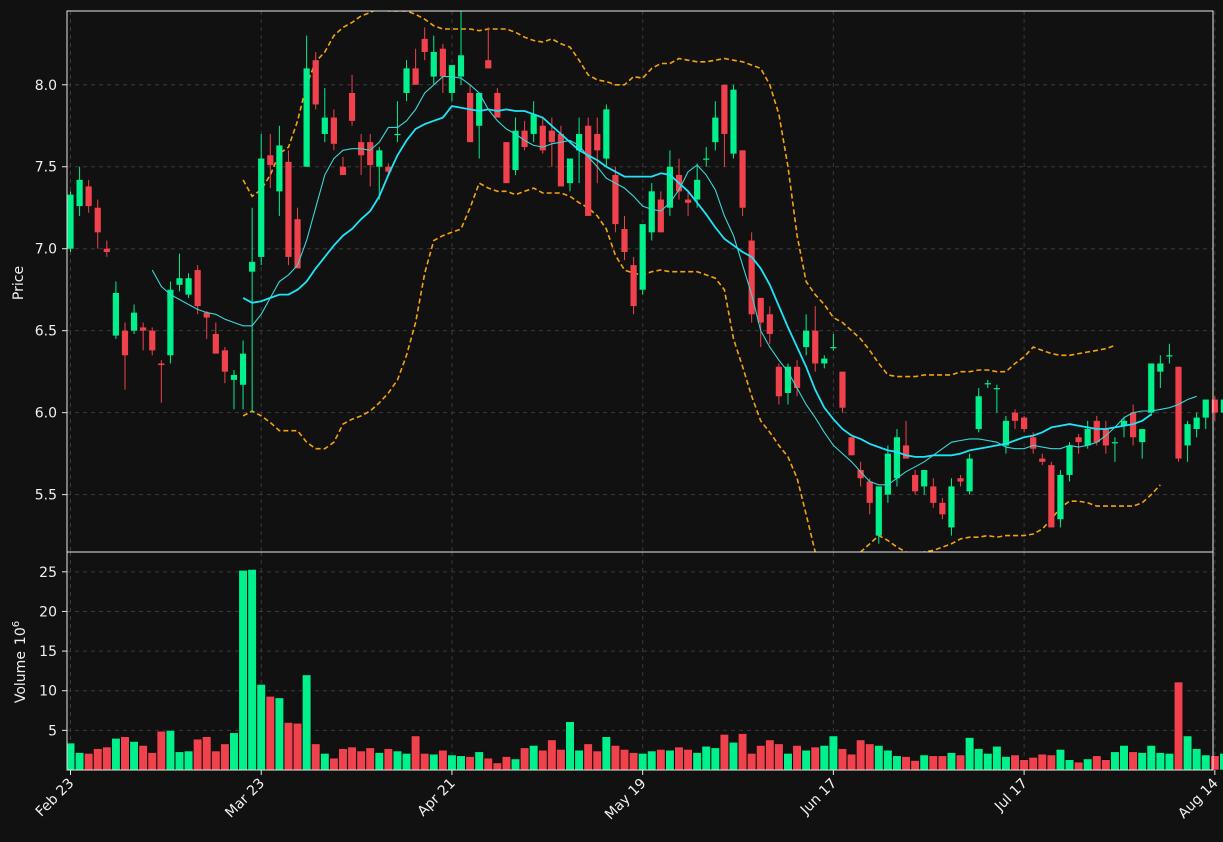  Describe the element at coordinates (20, 662) in the screenshot. I see `volume-axis-label: Volume 106` at that location.